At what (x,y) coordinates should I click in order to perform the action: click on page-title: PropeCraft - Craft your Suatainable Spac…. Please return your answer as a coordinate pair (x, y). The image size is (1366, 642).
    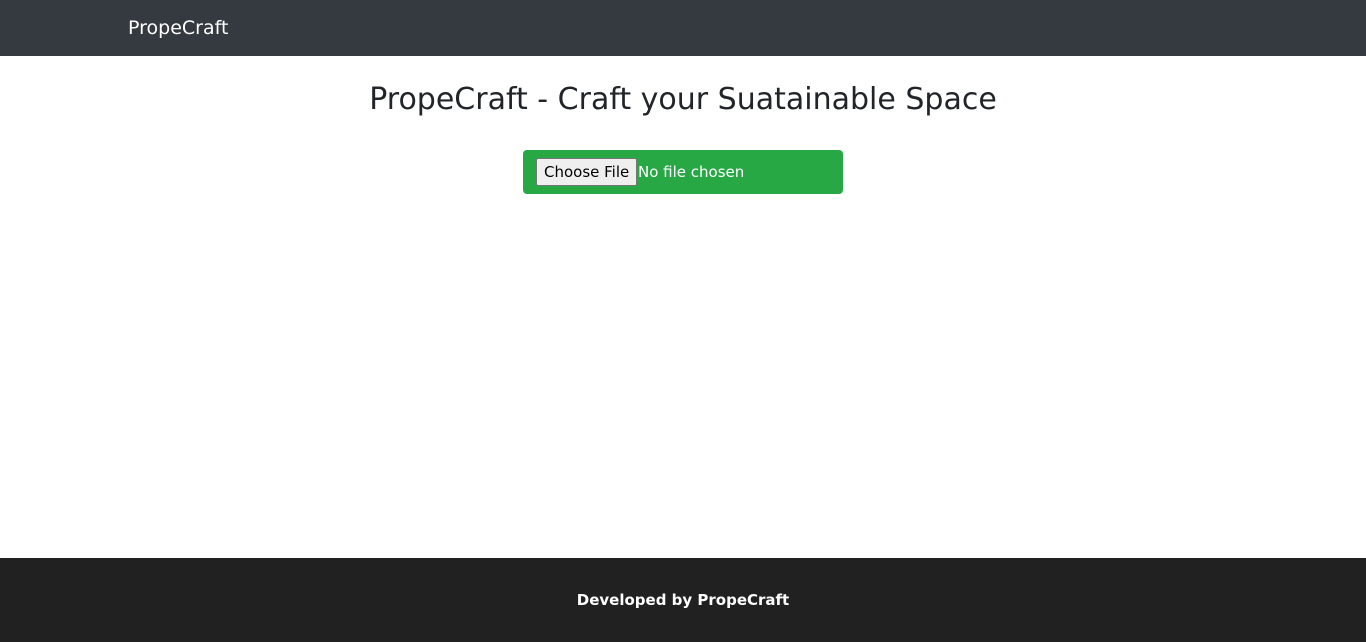
    Looking at the image, I should click on (683, 99).